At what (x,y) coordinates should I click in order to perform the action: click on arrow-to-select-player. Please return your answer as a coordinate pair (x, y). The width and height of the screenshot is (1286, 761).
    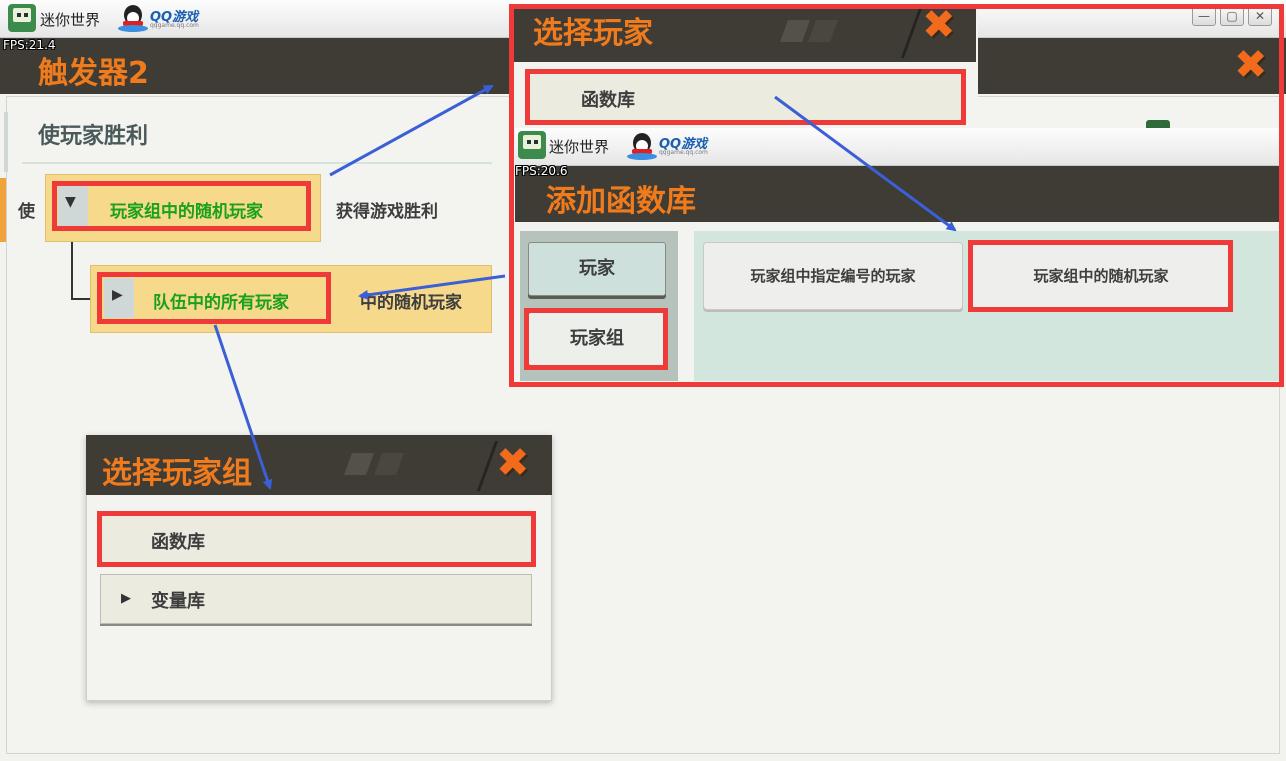
    Looking at the image, I should click on (411, 130).